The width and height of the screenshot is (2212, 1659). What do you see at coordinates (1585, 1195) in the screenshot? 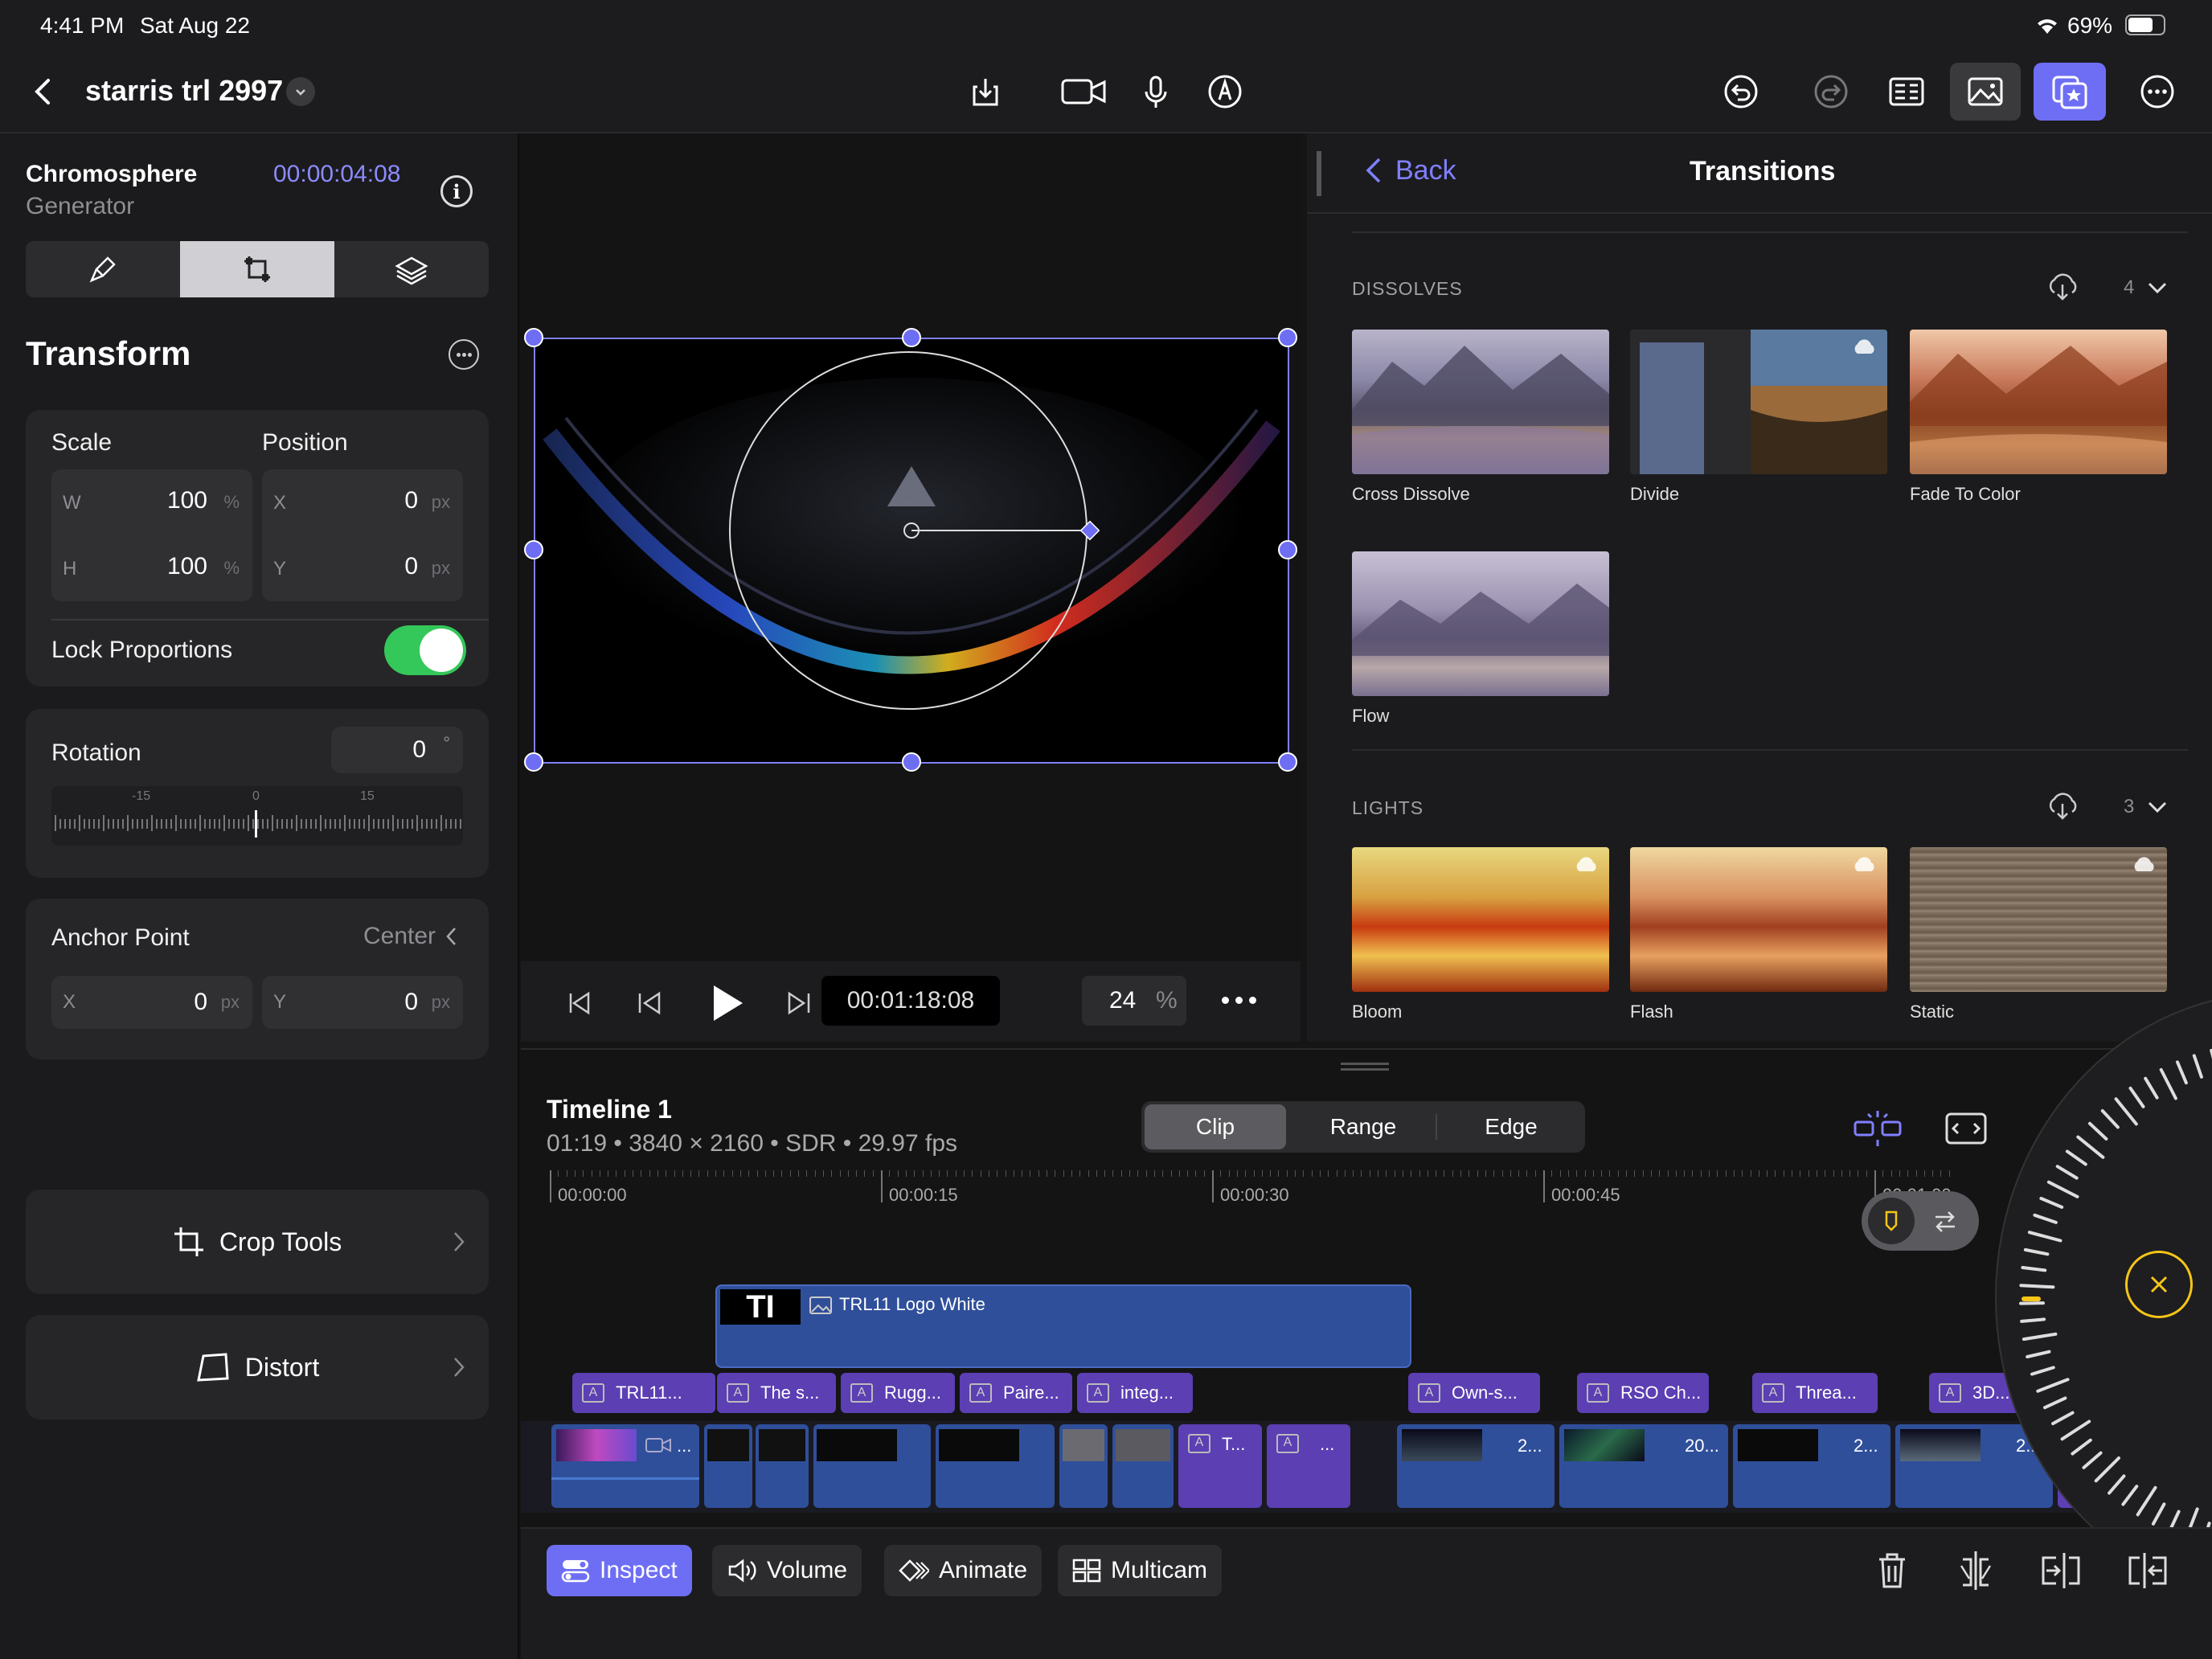
I see `ruler-label-45: 00:00:45` at bounding box center [1585, 1195].